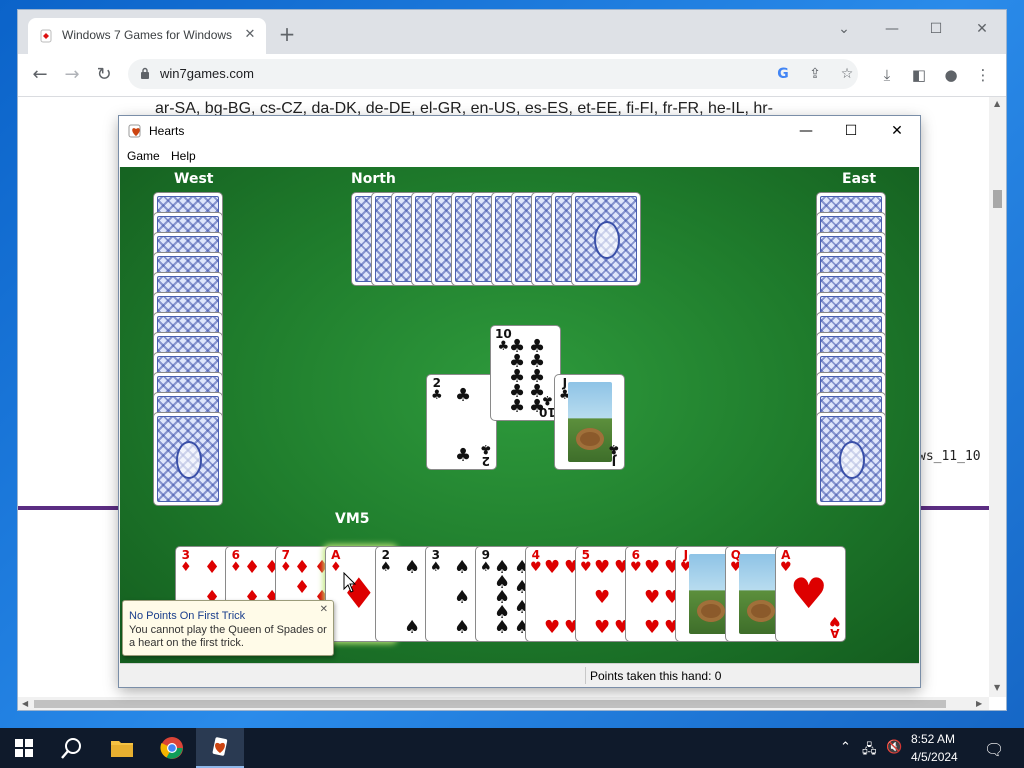  Describe the element at coordinates (982, 29) in the screenshot. I see `close-button: ✕` at that location.